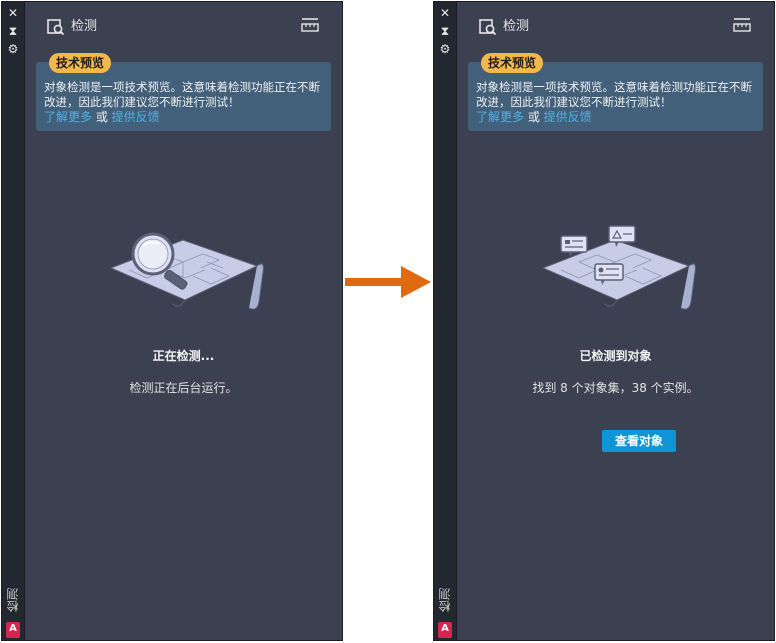 The image size is (776, 643). What do you see at coordinates (639, 441) in the screenshot?
I see `view-objects-button: 查看对象` at bounding box center [639, 441].